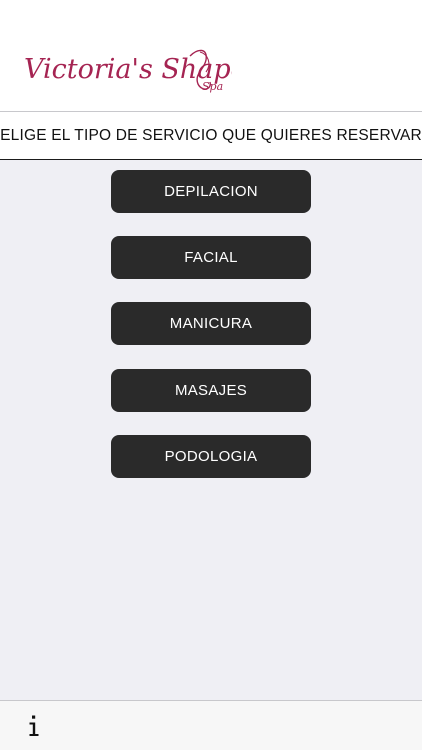 The height and width of the screenshot is (750, 422). What do you see at coordinates (211, 257) in the screenshot?
I see `service-button-facial: FACIAL` at bounding box center [211, 257].